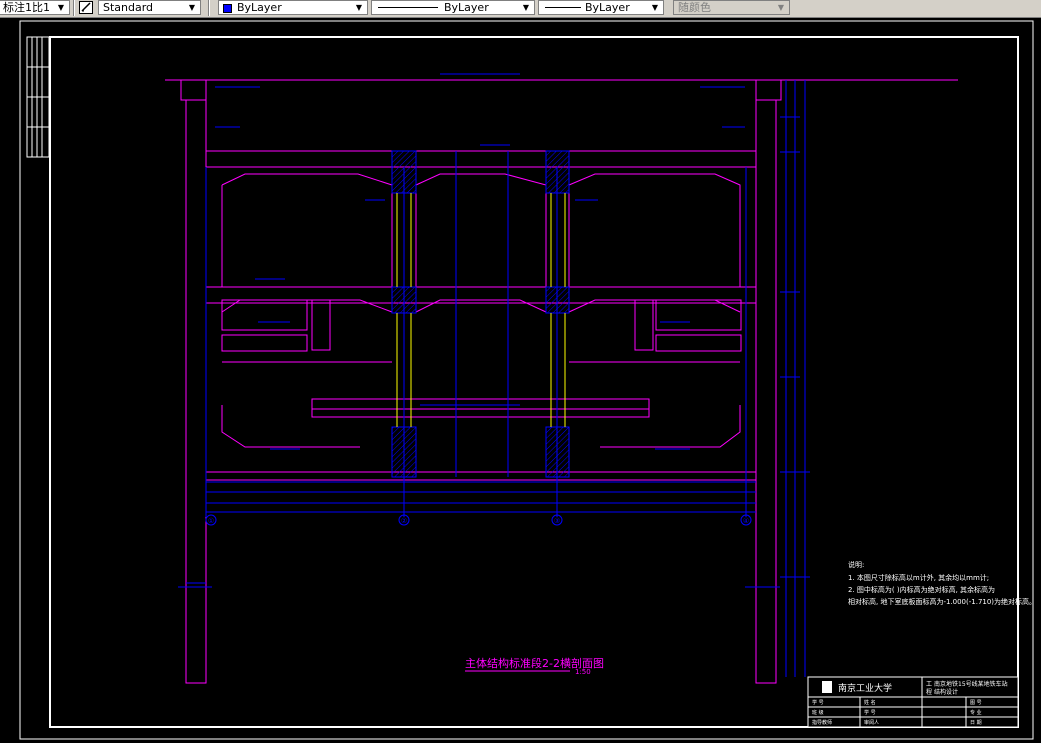  Describe the element at coordinates (921, 589) in the screenshot. I see `note-line: 2. 图中标高为( )内标高为绝对标高, 其余标高为` at that location.